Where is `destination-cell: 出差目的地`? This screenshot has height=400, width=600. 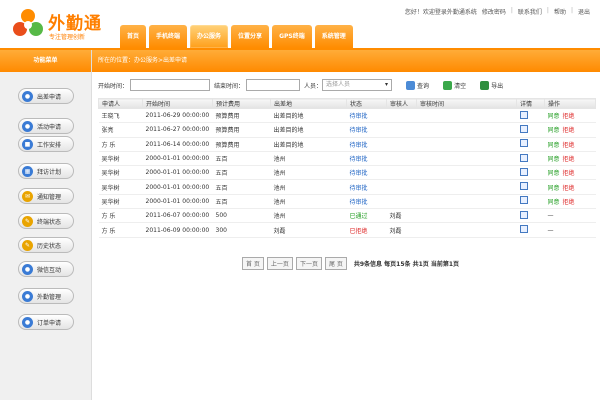
destination-cell: 出差目的地 is located at coordinates (308, 130).